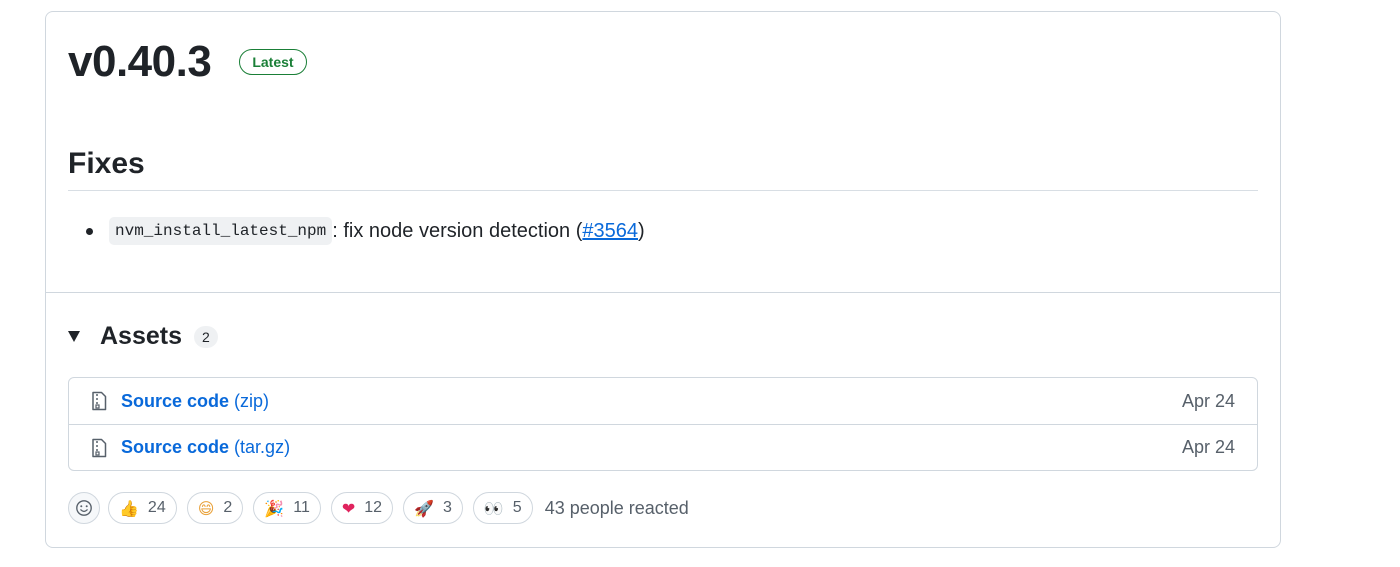 The height and width of the screenshot is (567, 1400). I want to click on reaction-rocket: 🚀 3, so click(433, 508).